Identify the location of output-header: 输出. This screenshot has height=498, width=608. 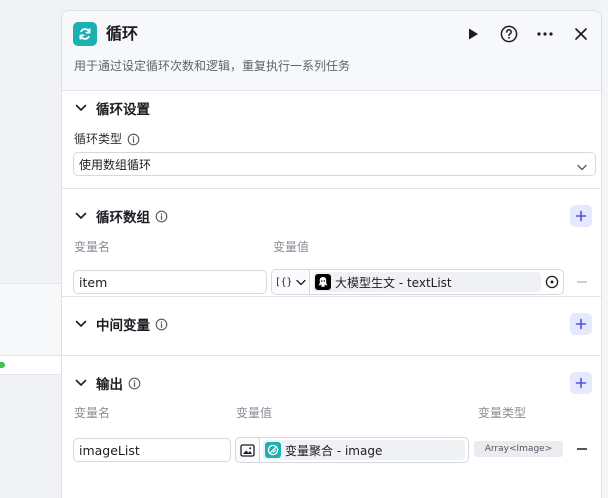
(107, 383).